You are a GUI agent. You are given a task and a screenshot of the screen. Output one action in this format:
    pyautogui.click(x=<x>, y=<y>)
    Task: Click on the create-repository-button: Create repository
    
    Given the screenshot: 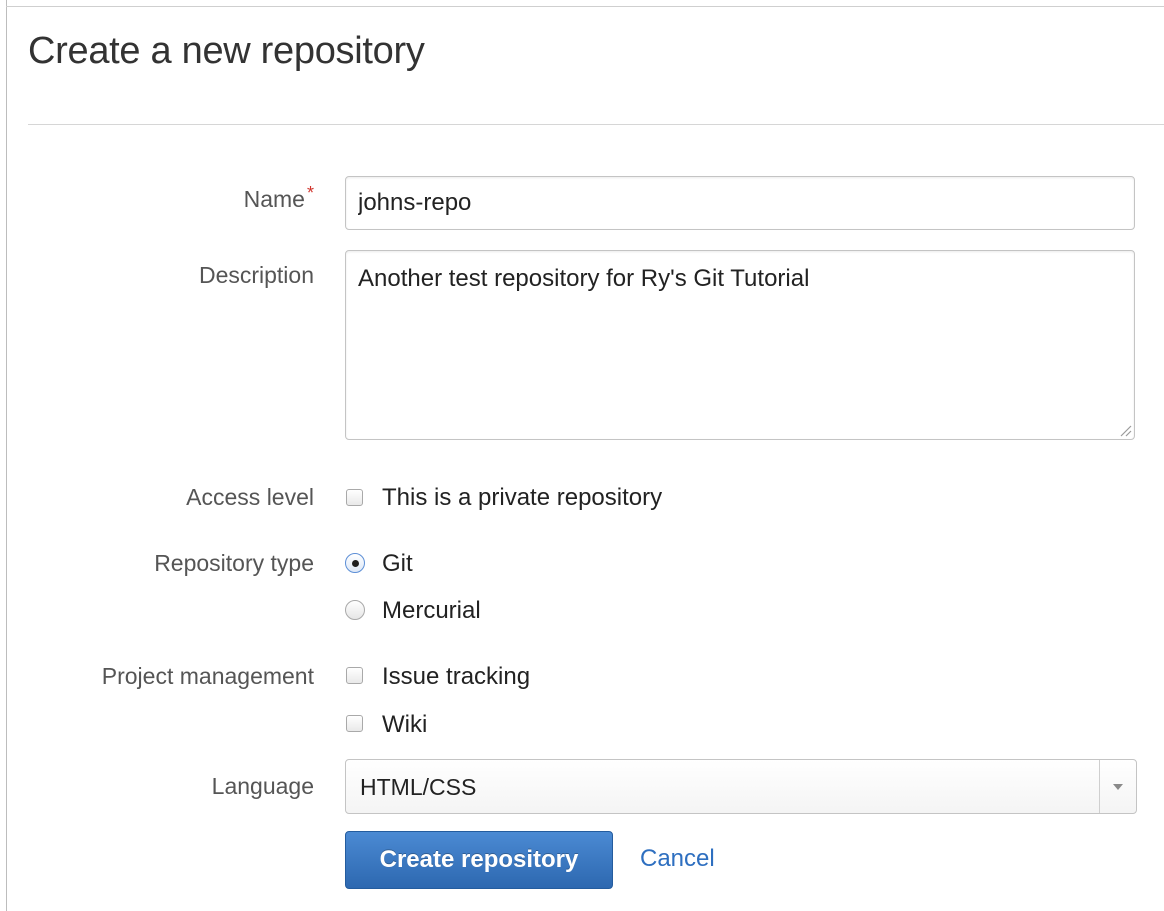 What is the action you would take?
    pyautogui.click(x=479, y=860)
    